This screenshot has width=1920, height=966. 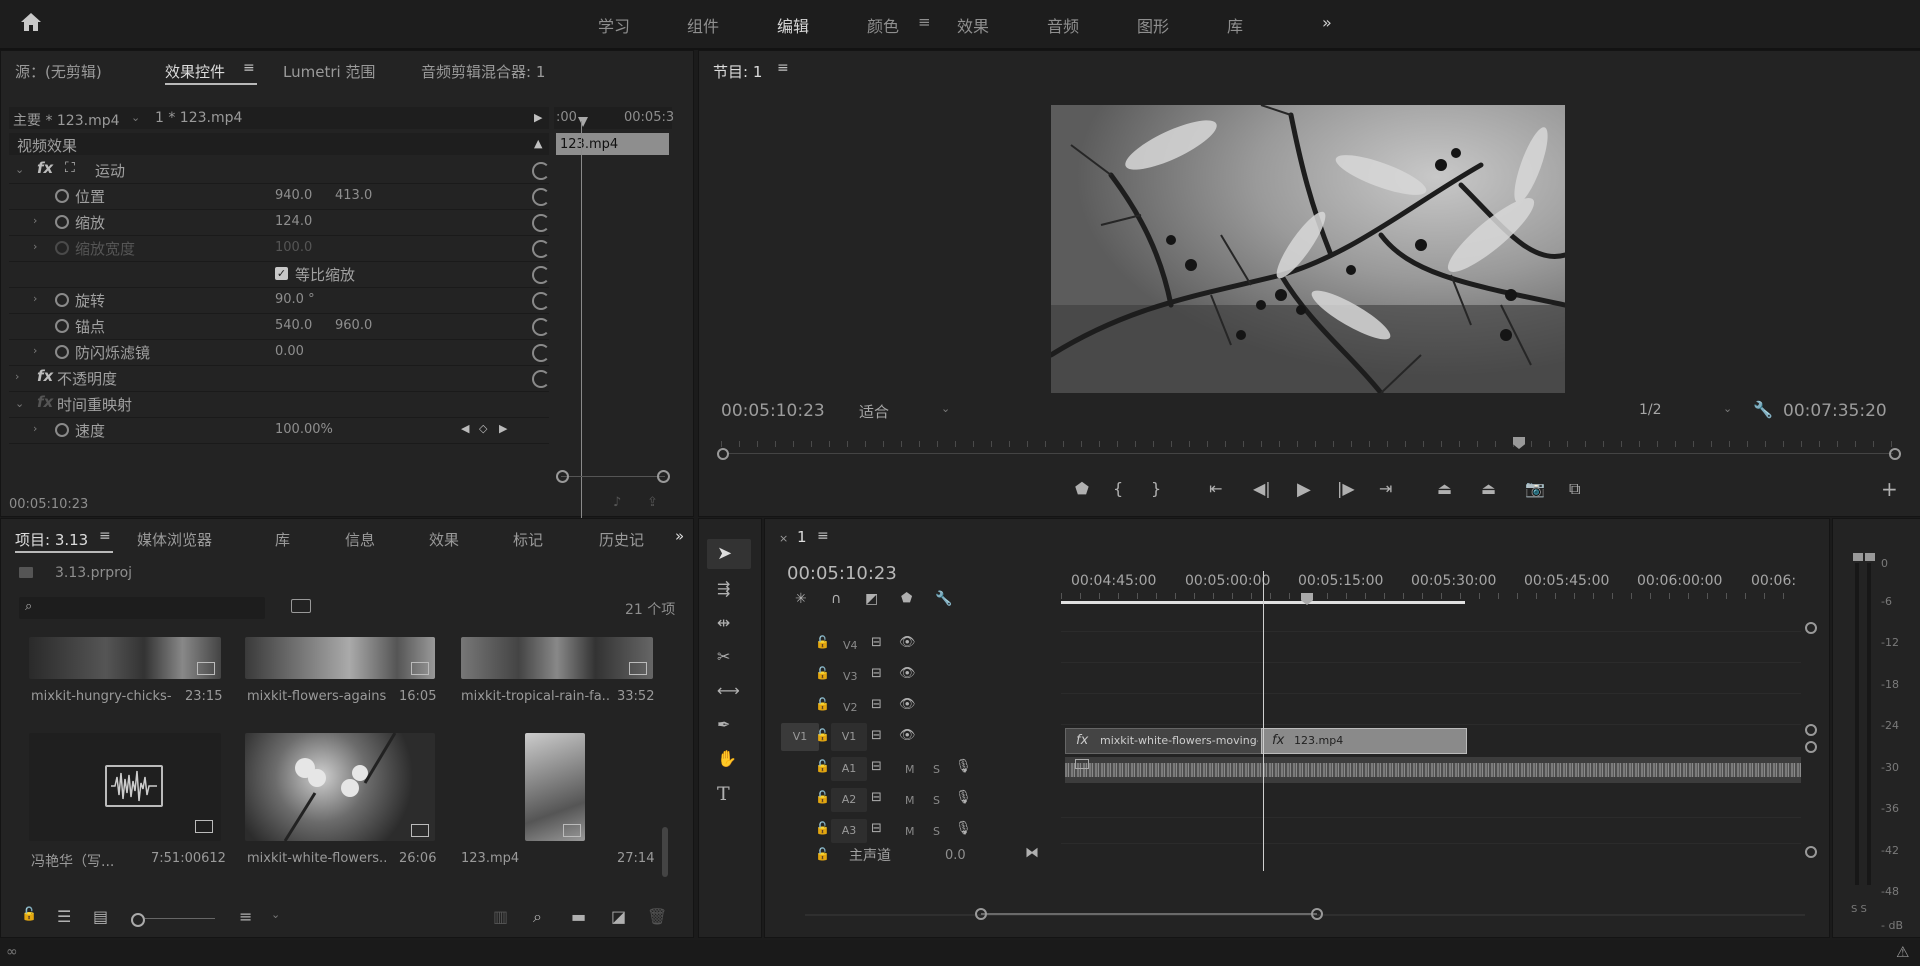 What do you see at coordinates (727, 758) in the screenshot?
I see `hand-tool-icon: ✋` at bounding box center [727, 758].